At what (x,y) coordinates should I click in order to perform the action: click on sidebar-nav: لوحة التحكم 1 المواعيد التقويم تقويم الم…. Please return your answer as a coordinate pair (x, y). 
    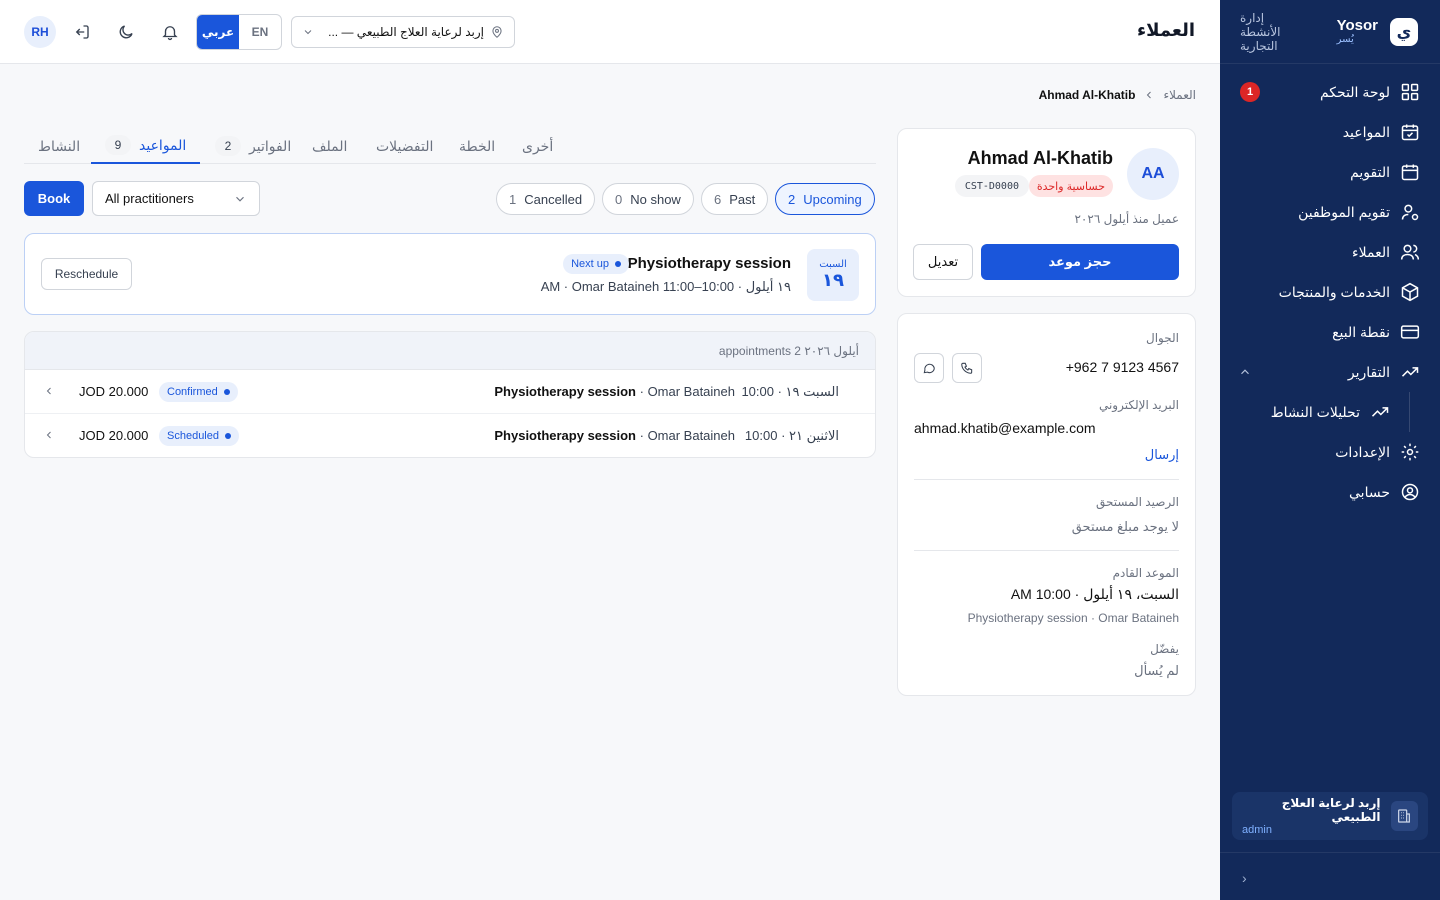
    Looking at the image, I should click on (1330, 288).